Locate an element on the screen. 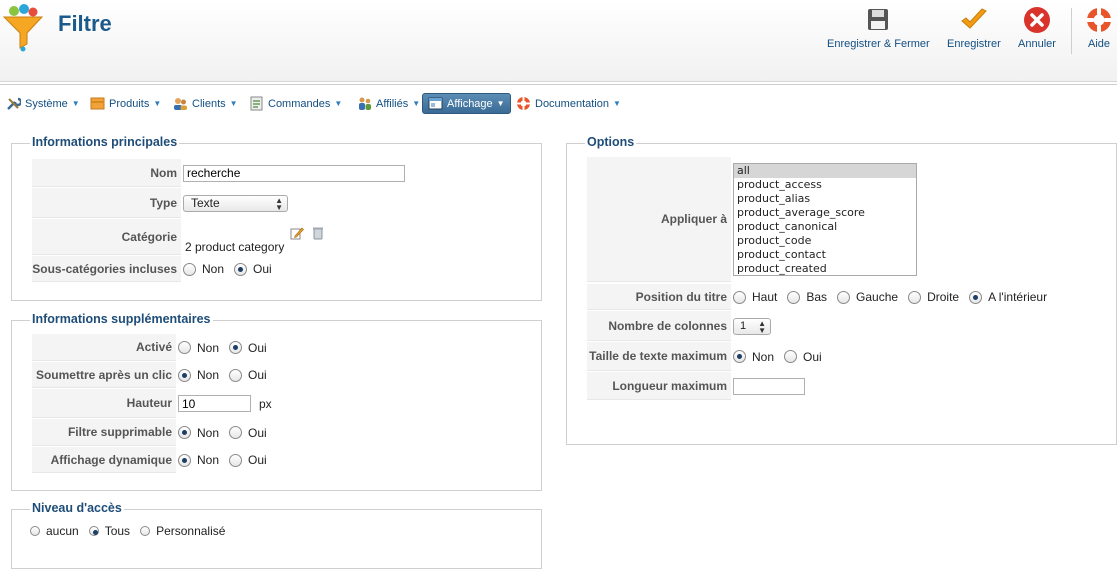 The width and height of the screenshot is (1117, 569). dynamic-oui-radio is located at coordinates (236, 460).